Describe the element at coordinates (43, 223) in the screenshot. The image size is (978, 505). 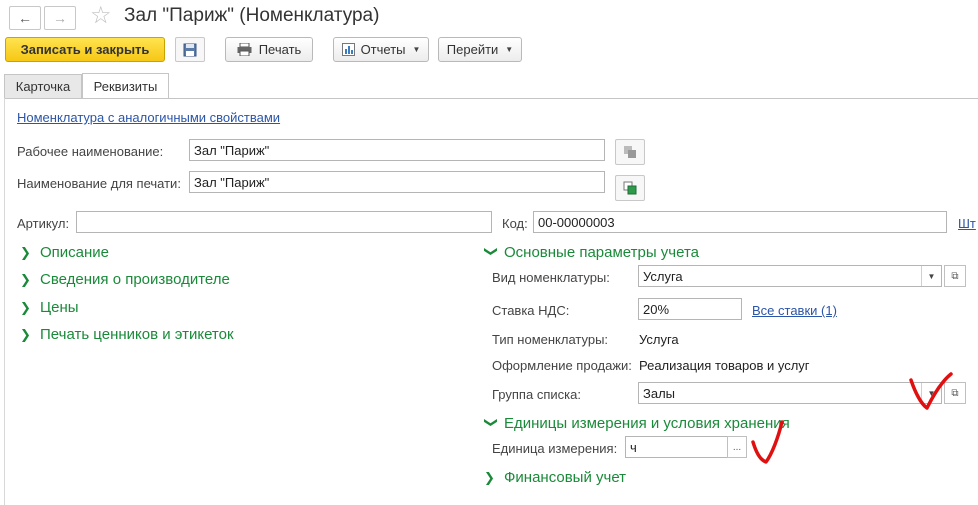
I see `article-label: Артикул:` at that location.